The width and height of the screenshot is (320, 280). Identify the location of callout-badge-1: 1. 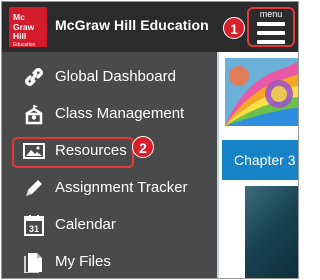
(234, 28).